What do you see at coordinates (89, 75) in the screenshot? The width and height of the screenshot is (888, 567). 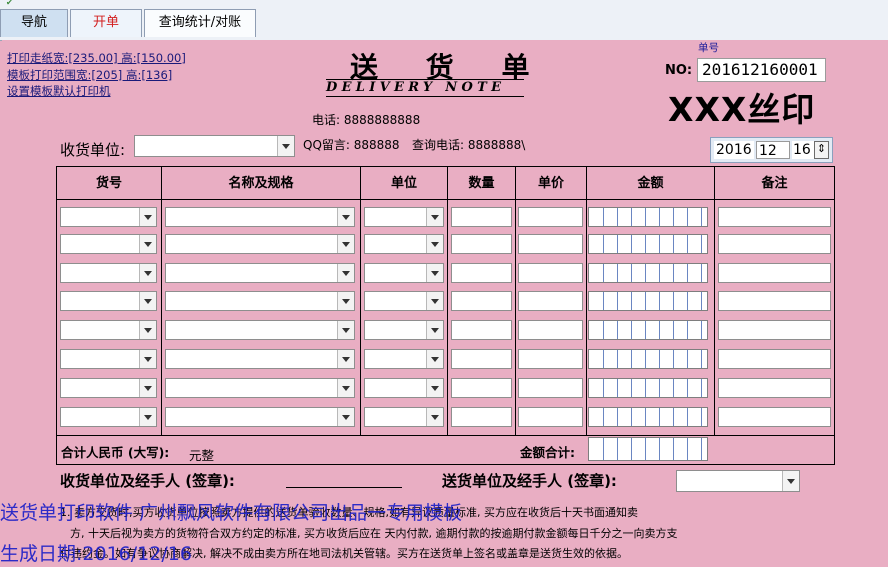 I see `template-range-link: 模板打印范围宽:[205] 高:[136]` at bounding box center [89, 75].